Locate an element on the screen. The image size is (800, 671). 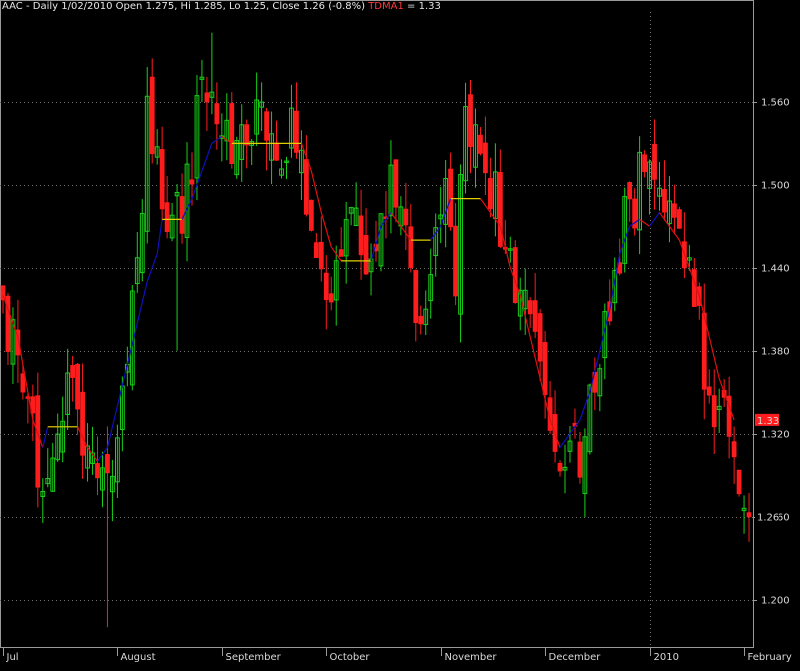
y-tick-label: 1.560 is located at coordinates (775, 103).